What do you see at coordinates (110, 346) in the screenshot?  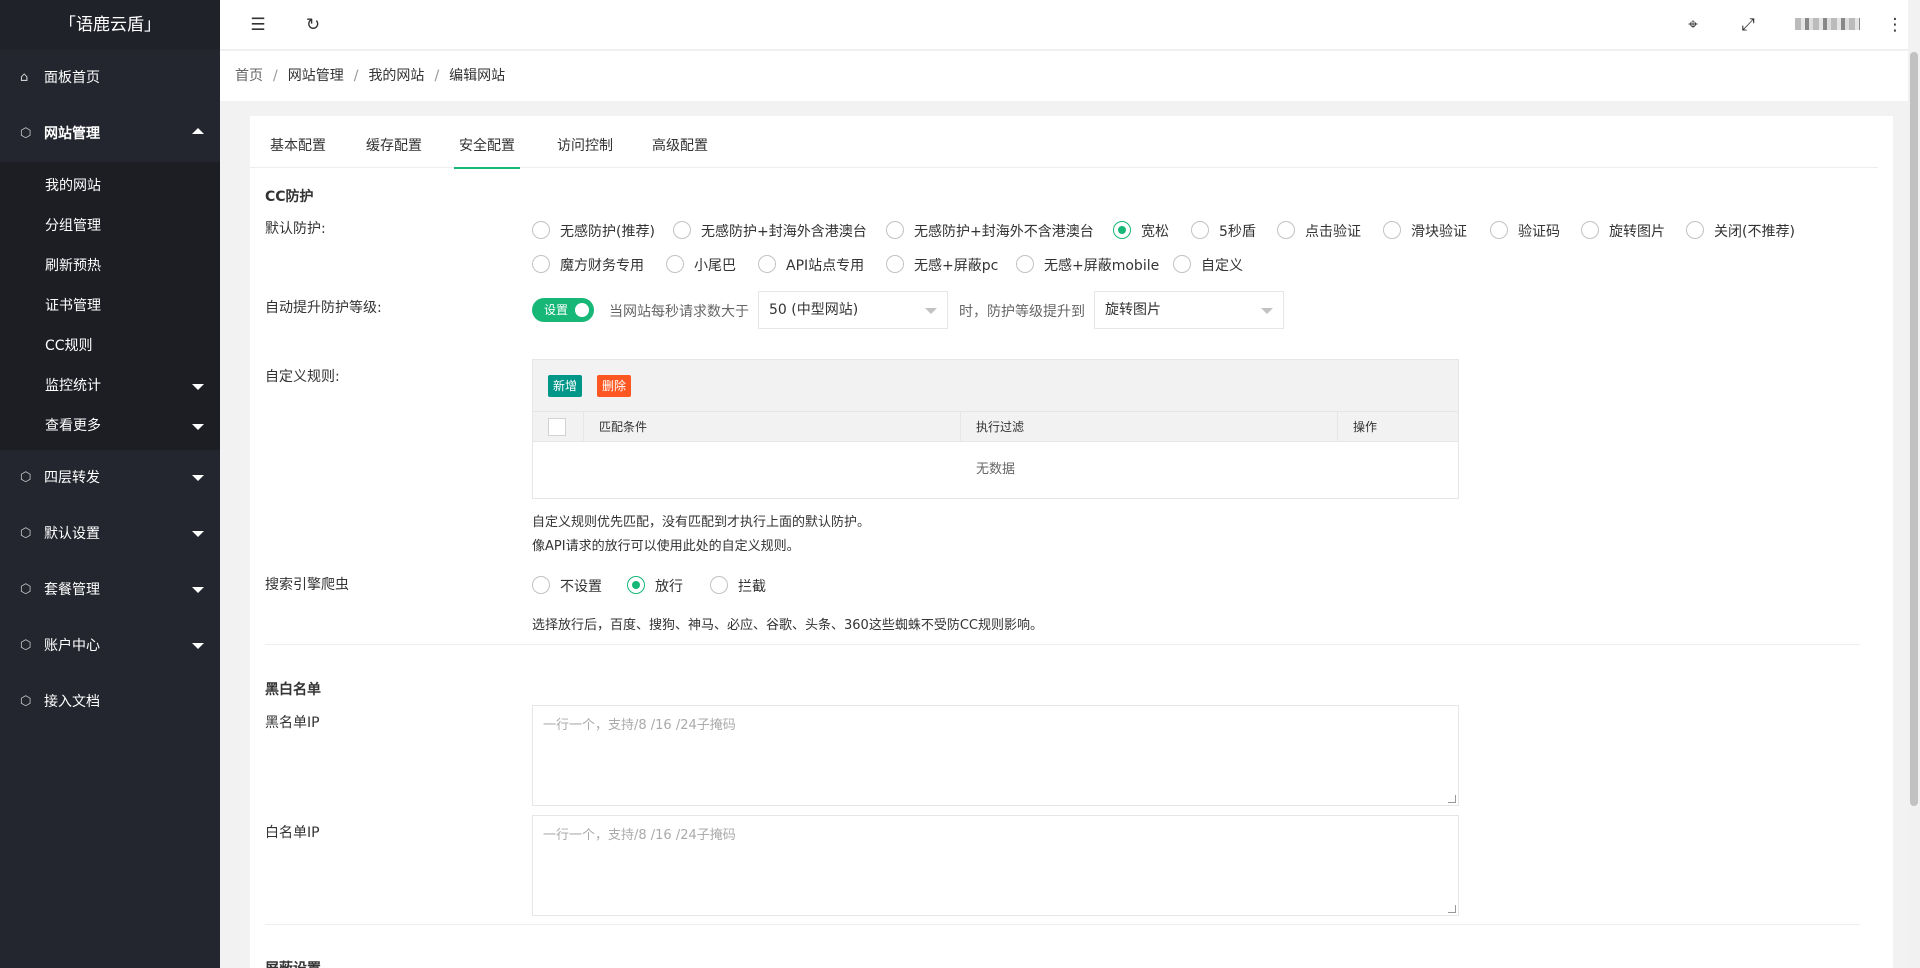 I see `sidebar-sub-cc-rules: CC规则` at bounding box center [110, 346].